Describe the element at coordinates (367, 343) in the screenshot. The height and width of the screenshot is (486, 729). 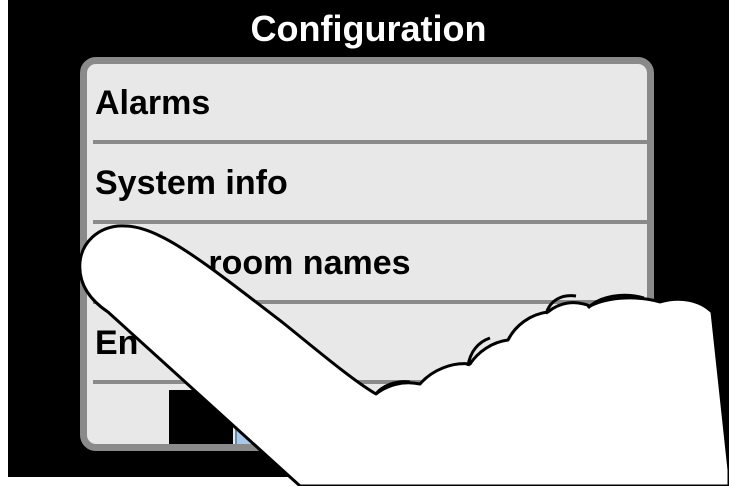
I see `menu-item-partially-hidden: En` at that location.